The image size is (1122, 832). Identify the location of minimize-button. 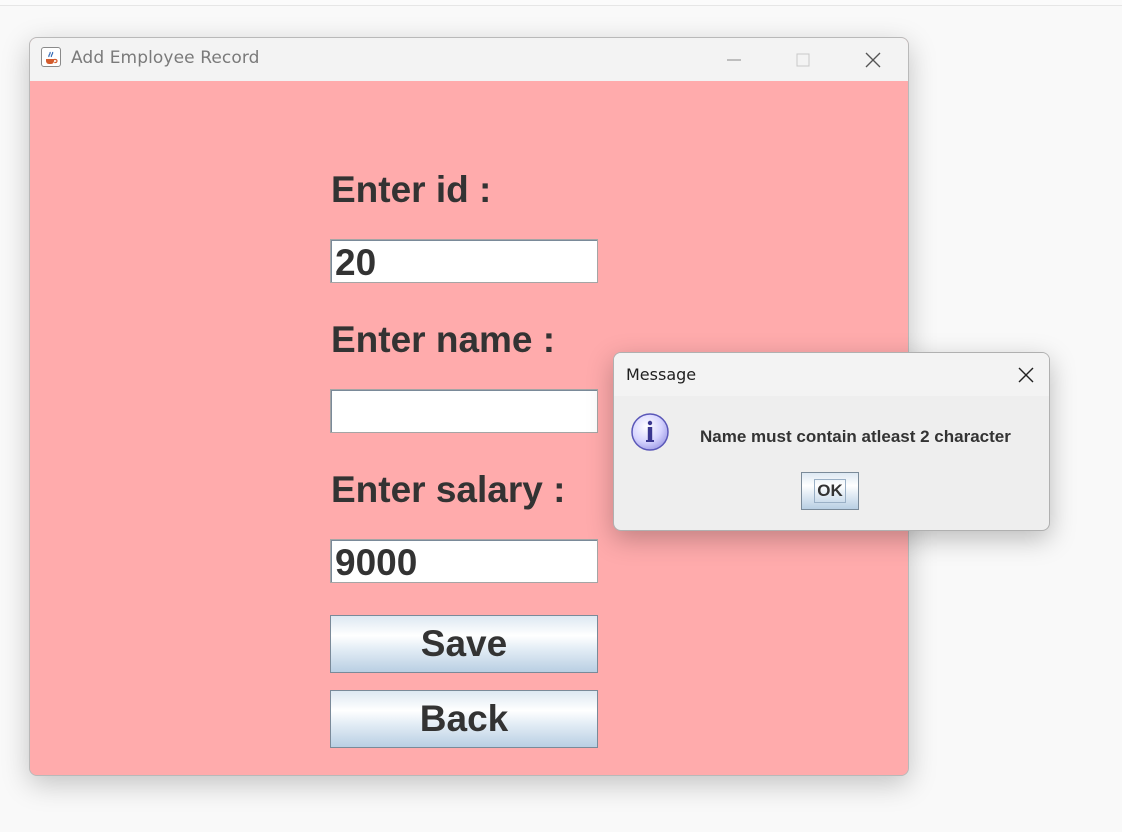
(734, 59).